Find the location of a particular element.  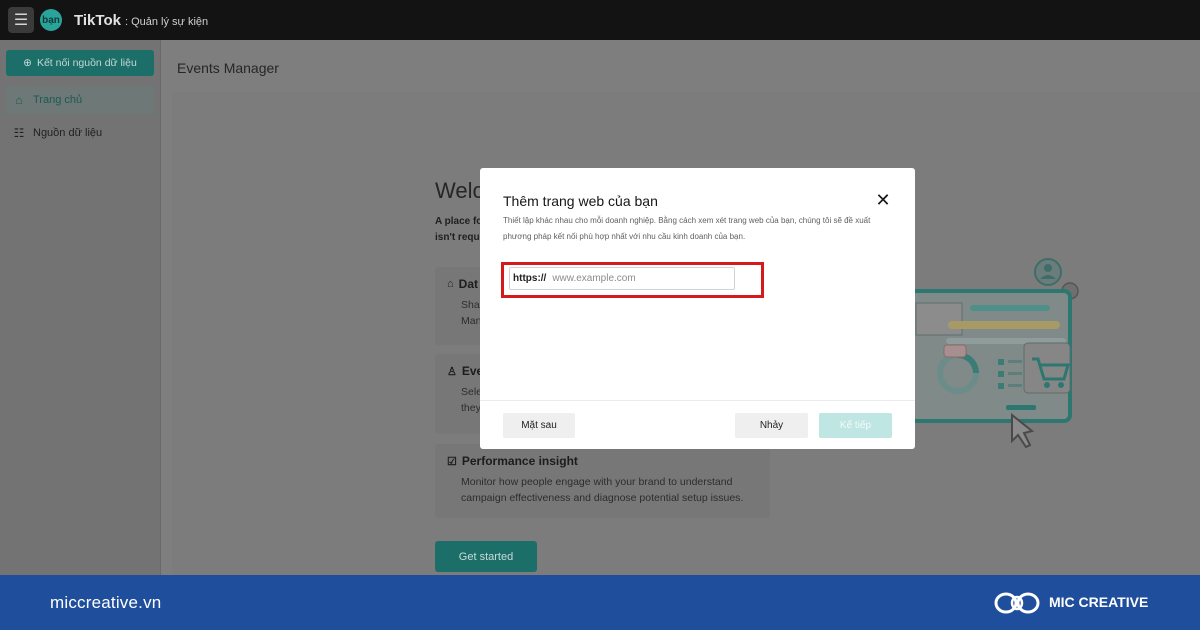

sidebar-item-data-sources: ☷ Nguồn dữ liệu is located at coordinates (80, 133).